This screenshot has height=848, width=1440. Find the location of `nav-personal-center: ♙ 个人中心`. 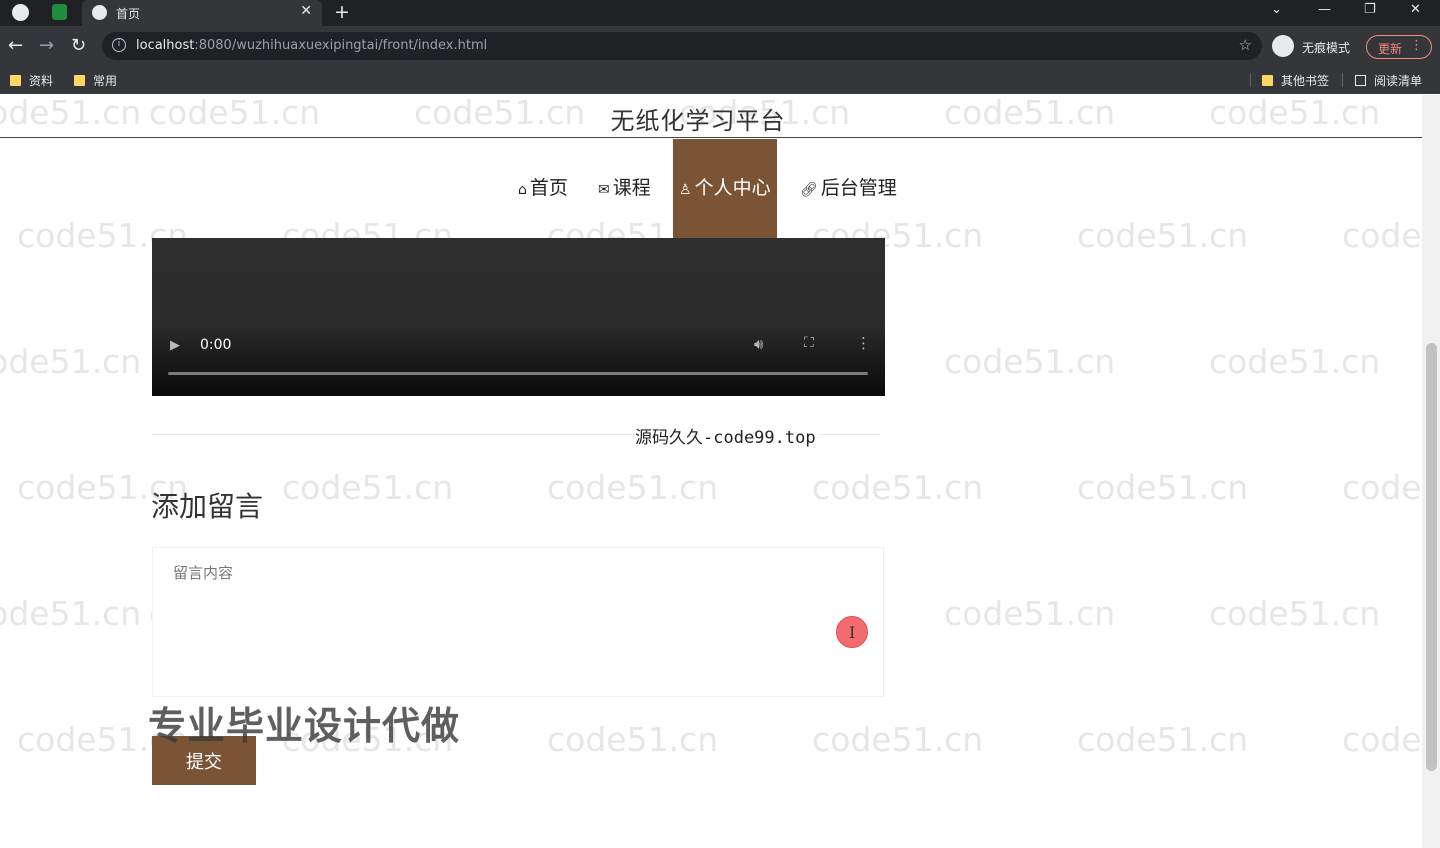

nav-personal-center: ♙ 个人中心 is located at coordinates (725, 189).